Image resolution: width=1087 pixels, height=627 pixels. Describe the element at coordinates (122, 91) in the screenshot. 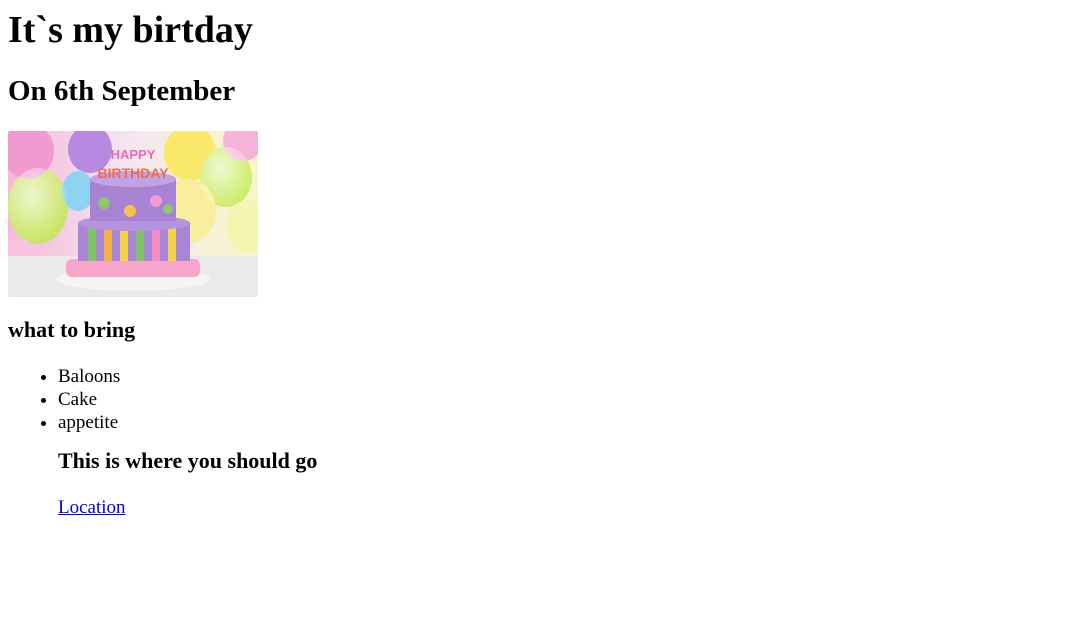

I see `page-subtitle: On 6th September` at that location.